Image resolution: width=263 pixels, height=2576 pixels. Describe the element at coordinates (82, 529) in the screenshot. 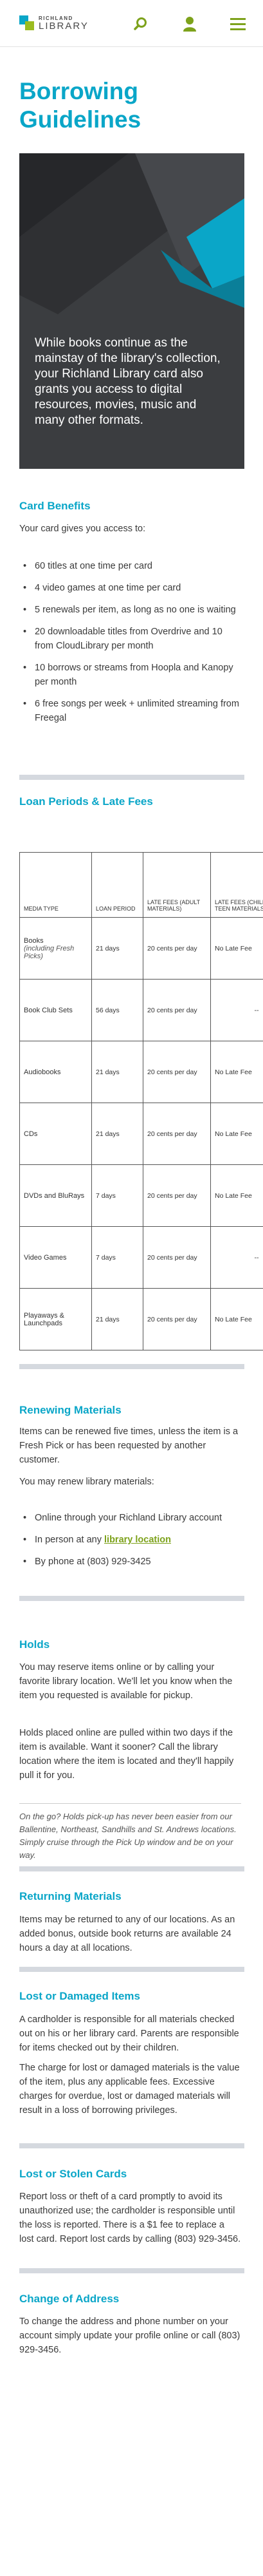

I see `card-benefits-intro: Your card gives you access to:` at that location.